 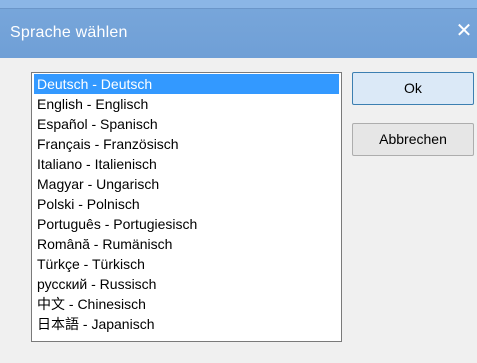 What do you see at coordinates (91, 104) in the screenshot?
I see `list-item-en: English - Englisch` at bounding box center [91, 104].